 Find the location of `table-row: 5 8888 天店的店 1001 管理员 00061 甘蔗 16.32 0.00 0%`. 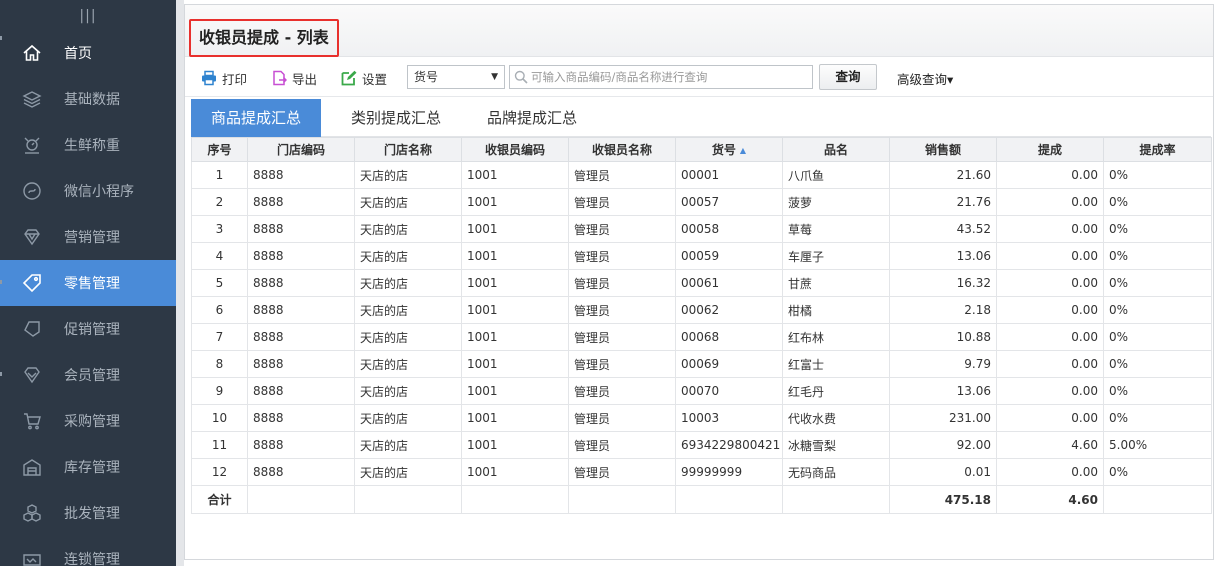

table-row: 5 8888 天店的店 1001 管理员 00061 甘蔗 16.32 0.00 0% is located at coordinates (701, 283).